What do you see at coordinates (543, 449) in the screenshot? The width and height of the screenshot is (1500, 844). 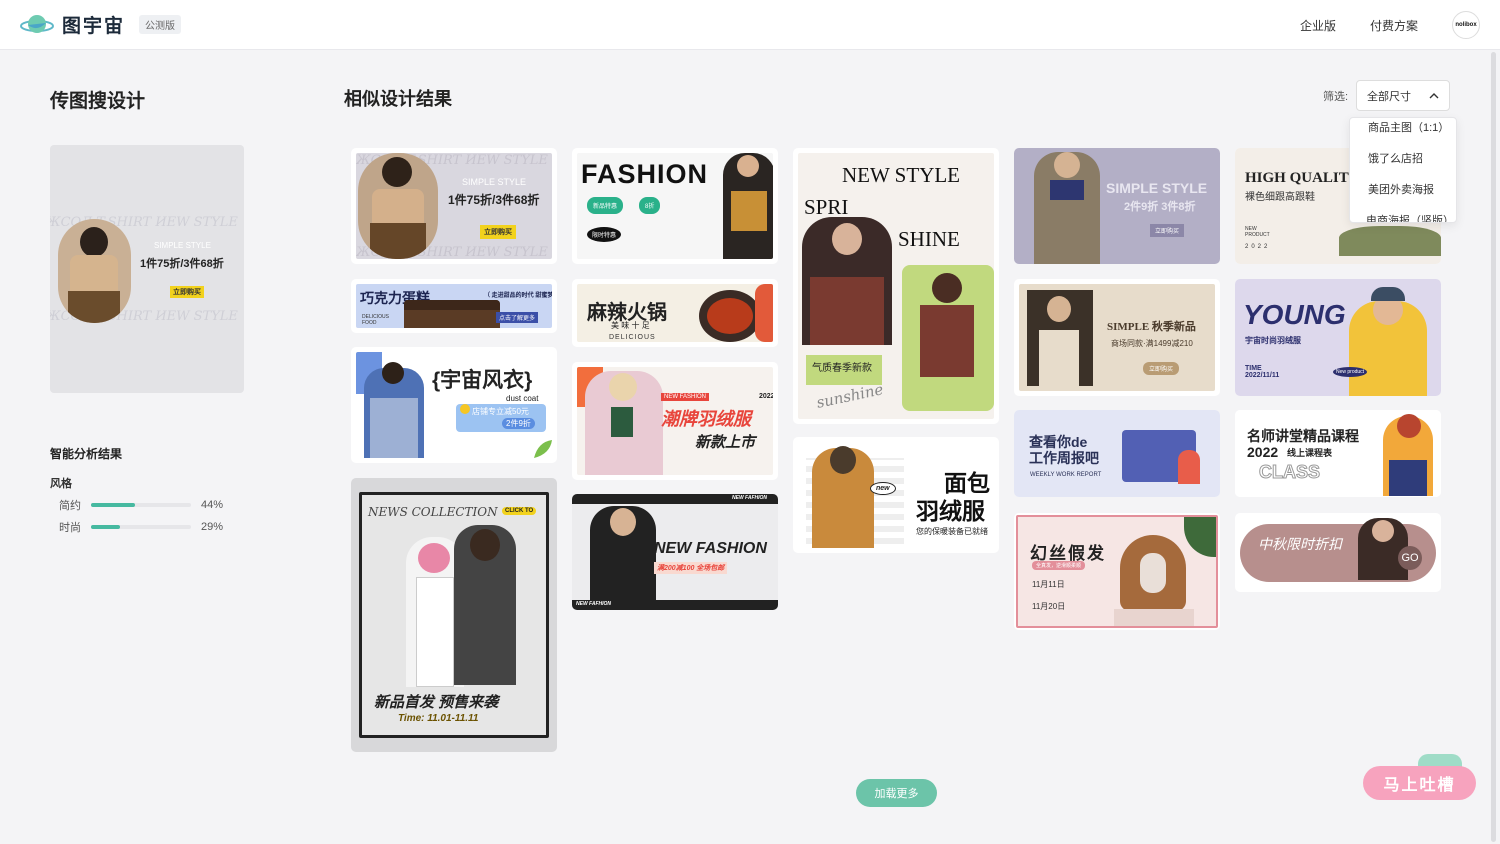 I see `leaf-icon` at bounding box center [543, 449].